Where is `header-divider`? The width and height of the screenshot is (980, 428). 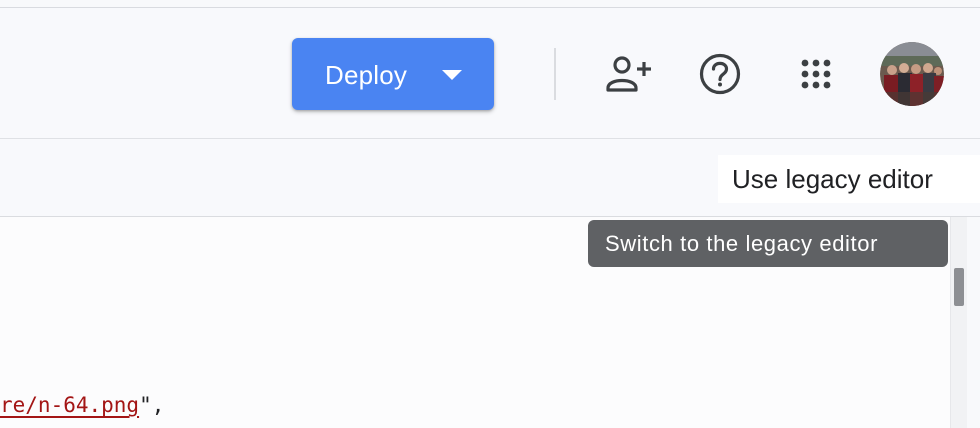
header-divider is located at coordinates (555, 74).